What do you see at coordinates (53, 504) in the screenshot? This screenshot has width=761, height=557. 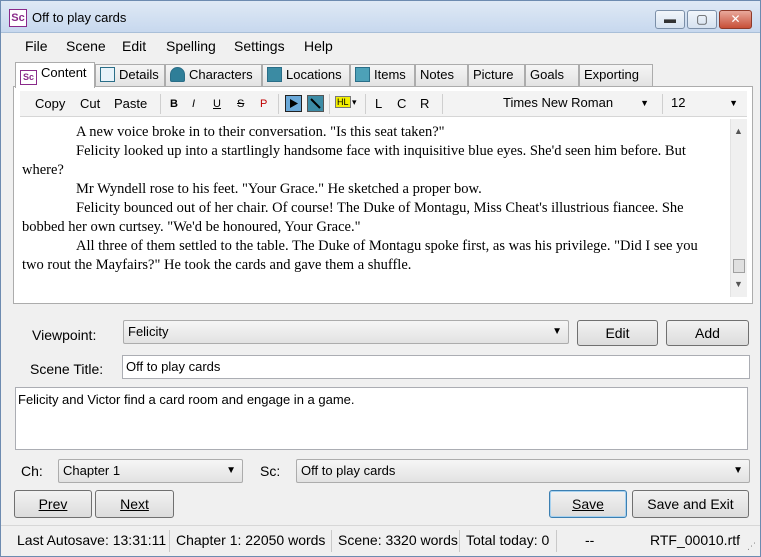 I see `prev-button: Prev` at bounding box center [53, 504].